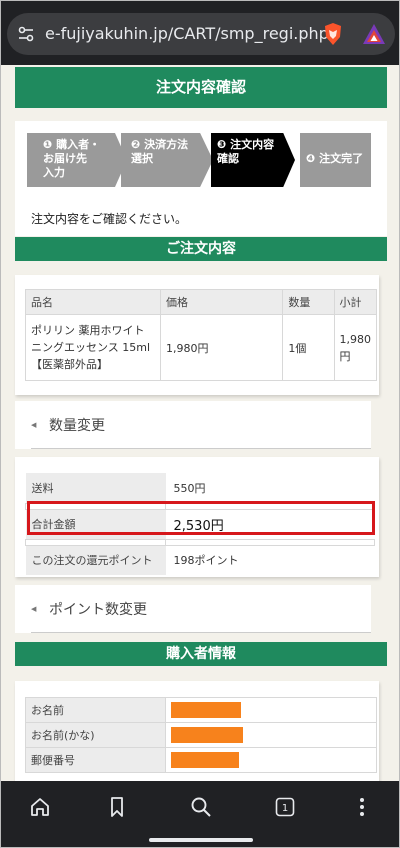 This screenshot has width=400, height=848. What do you see at coordinates (189, 488) in the screenshot?
I see `shipping-value: 550円` at bounding box center [189, 488].